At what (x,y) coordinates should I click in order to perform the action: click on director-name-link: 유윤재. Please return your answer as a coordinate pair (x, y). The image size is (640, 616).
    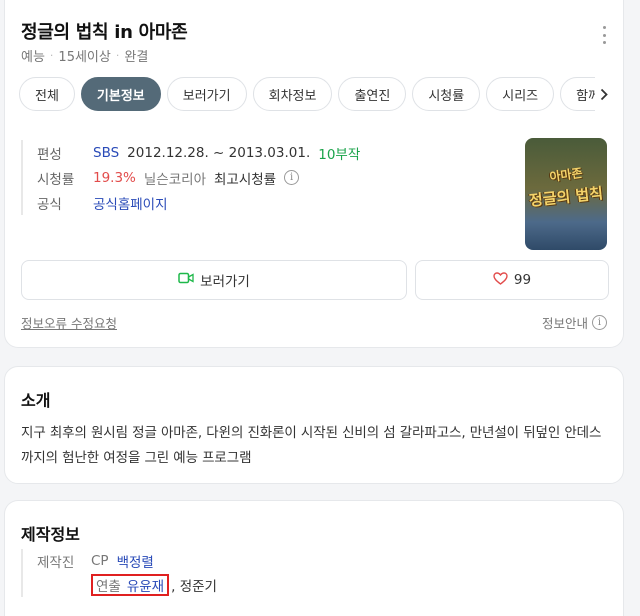
    Looking at the image, I should click on (145, 585).